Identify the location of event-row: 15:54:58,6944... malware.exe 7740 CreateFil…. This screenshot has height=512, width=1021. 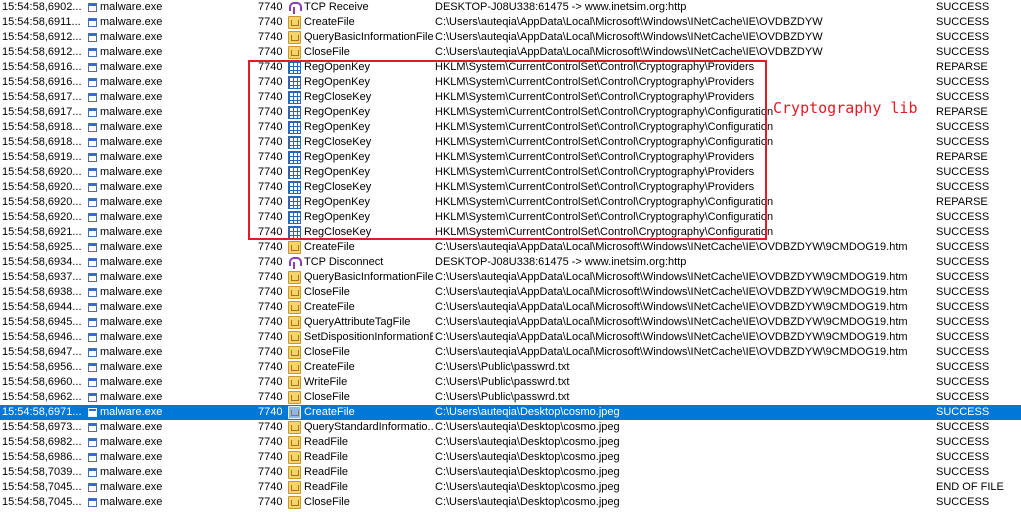
(510, 307).